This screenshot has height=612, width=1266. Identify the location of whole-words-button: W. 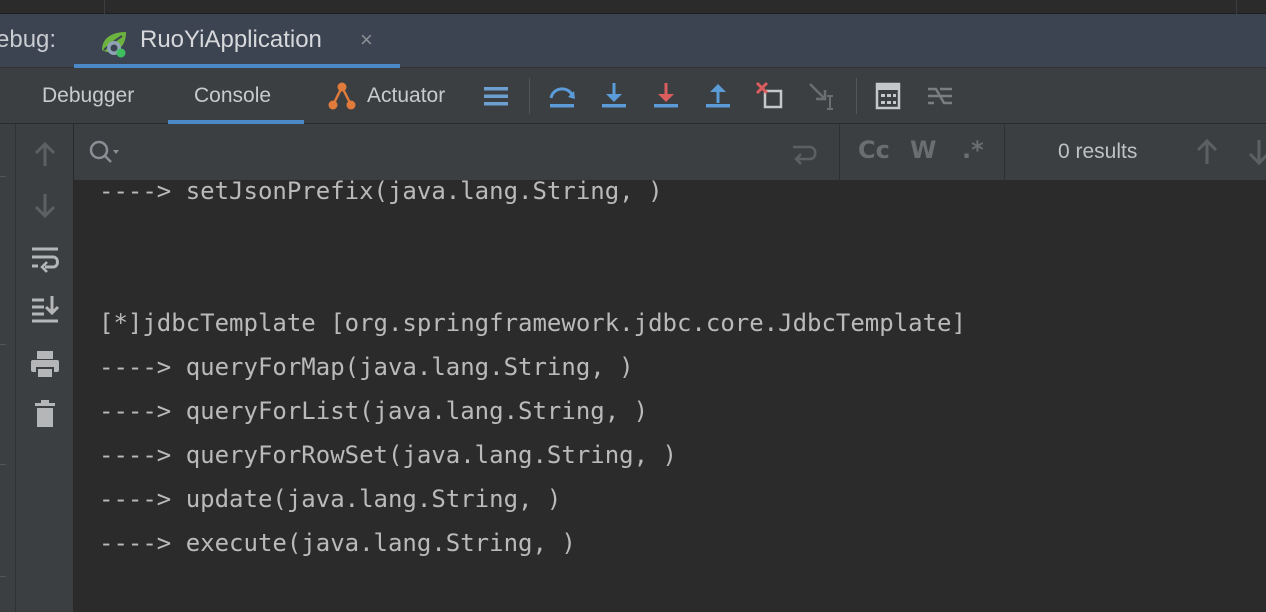
(923, 150).